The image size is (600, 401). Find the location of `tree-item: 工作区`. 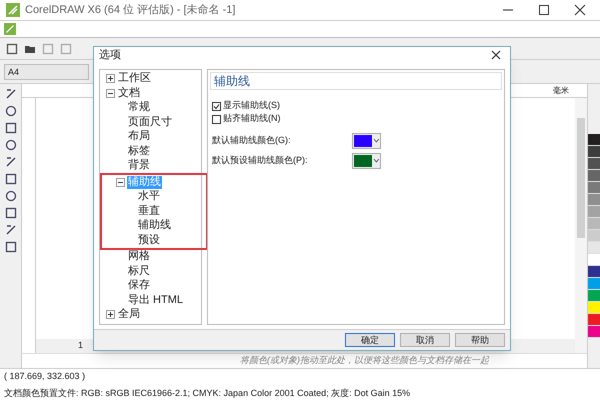

tree-item: 工作区 is located at coordinates (134, 79).